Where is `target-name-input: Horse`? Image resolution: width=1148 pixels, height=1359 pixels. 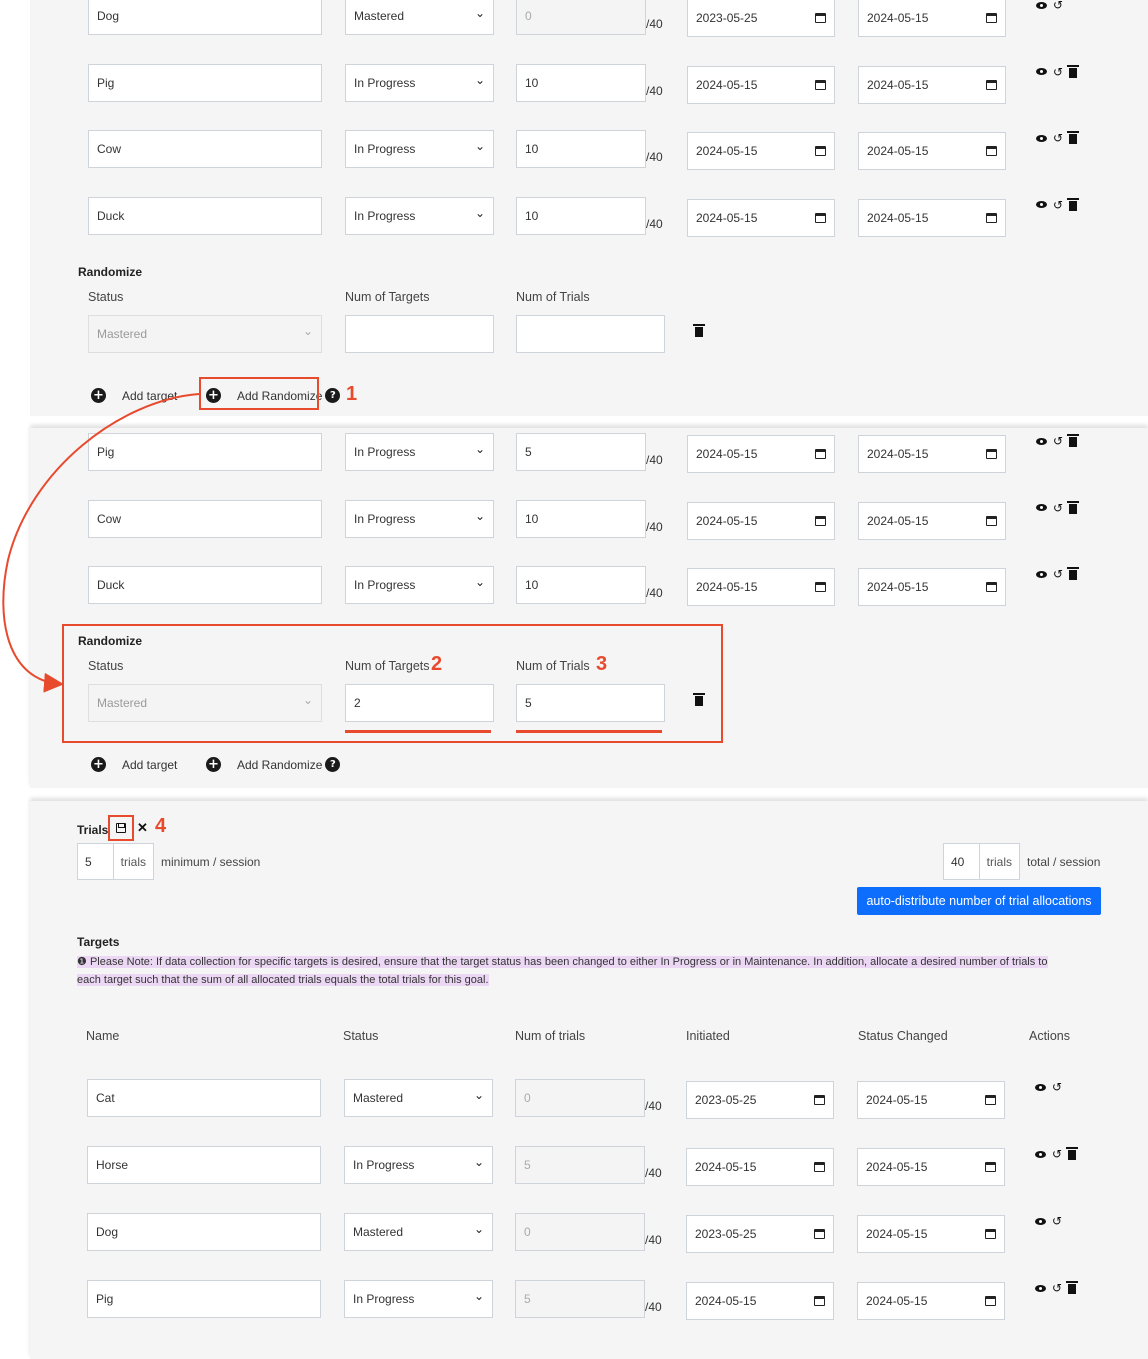
target-name-input: Horse is located at coordinates (204, 1165).